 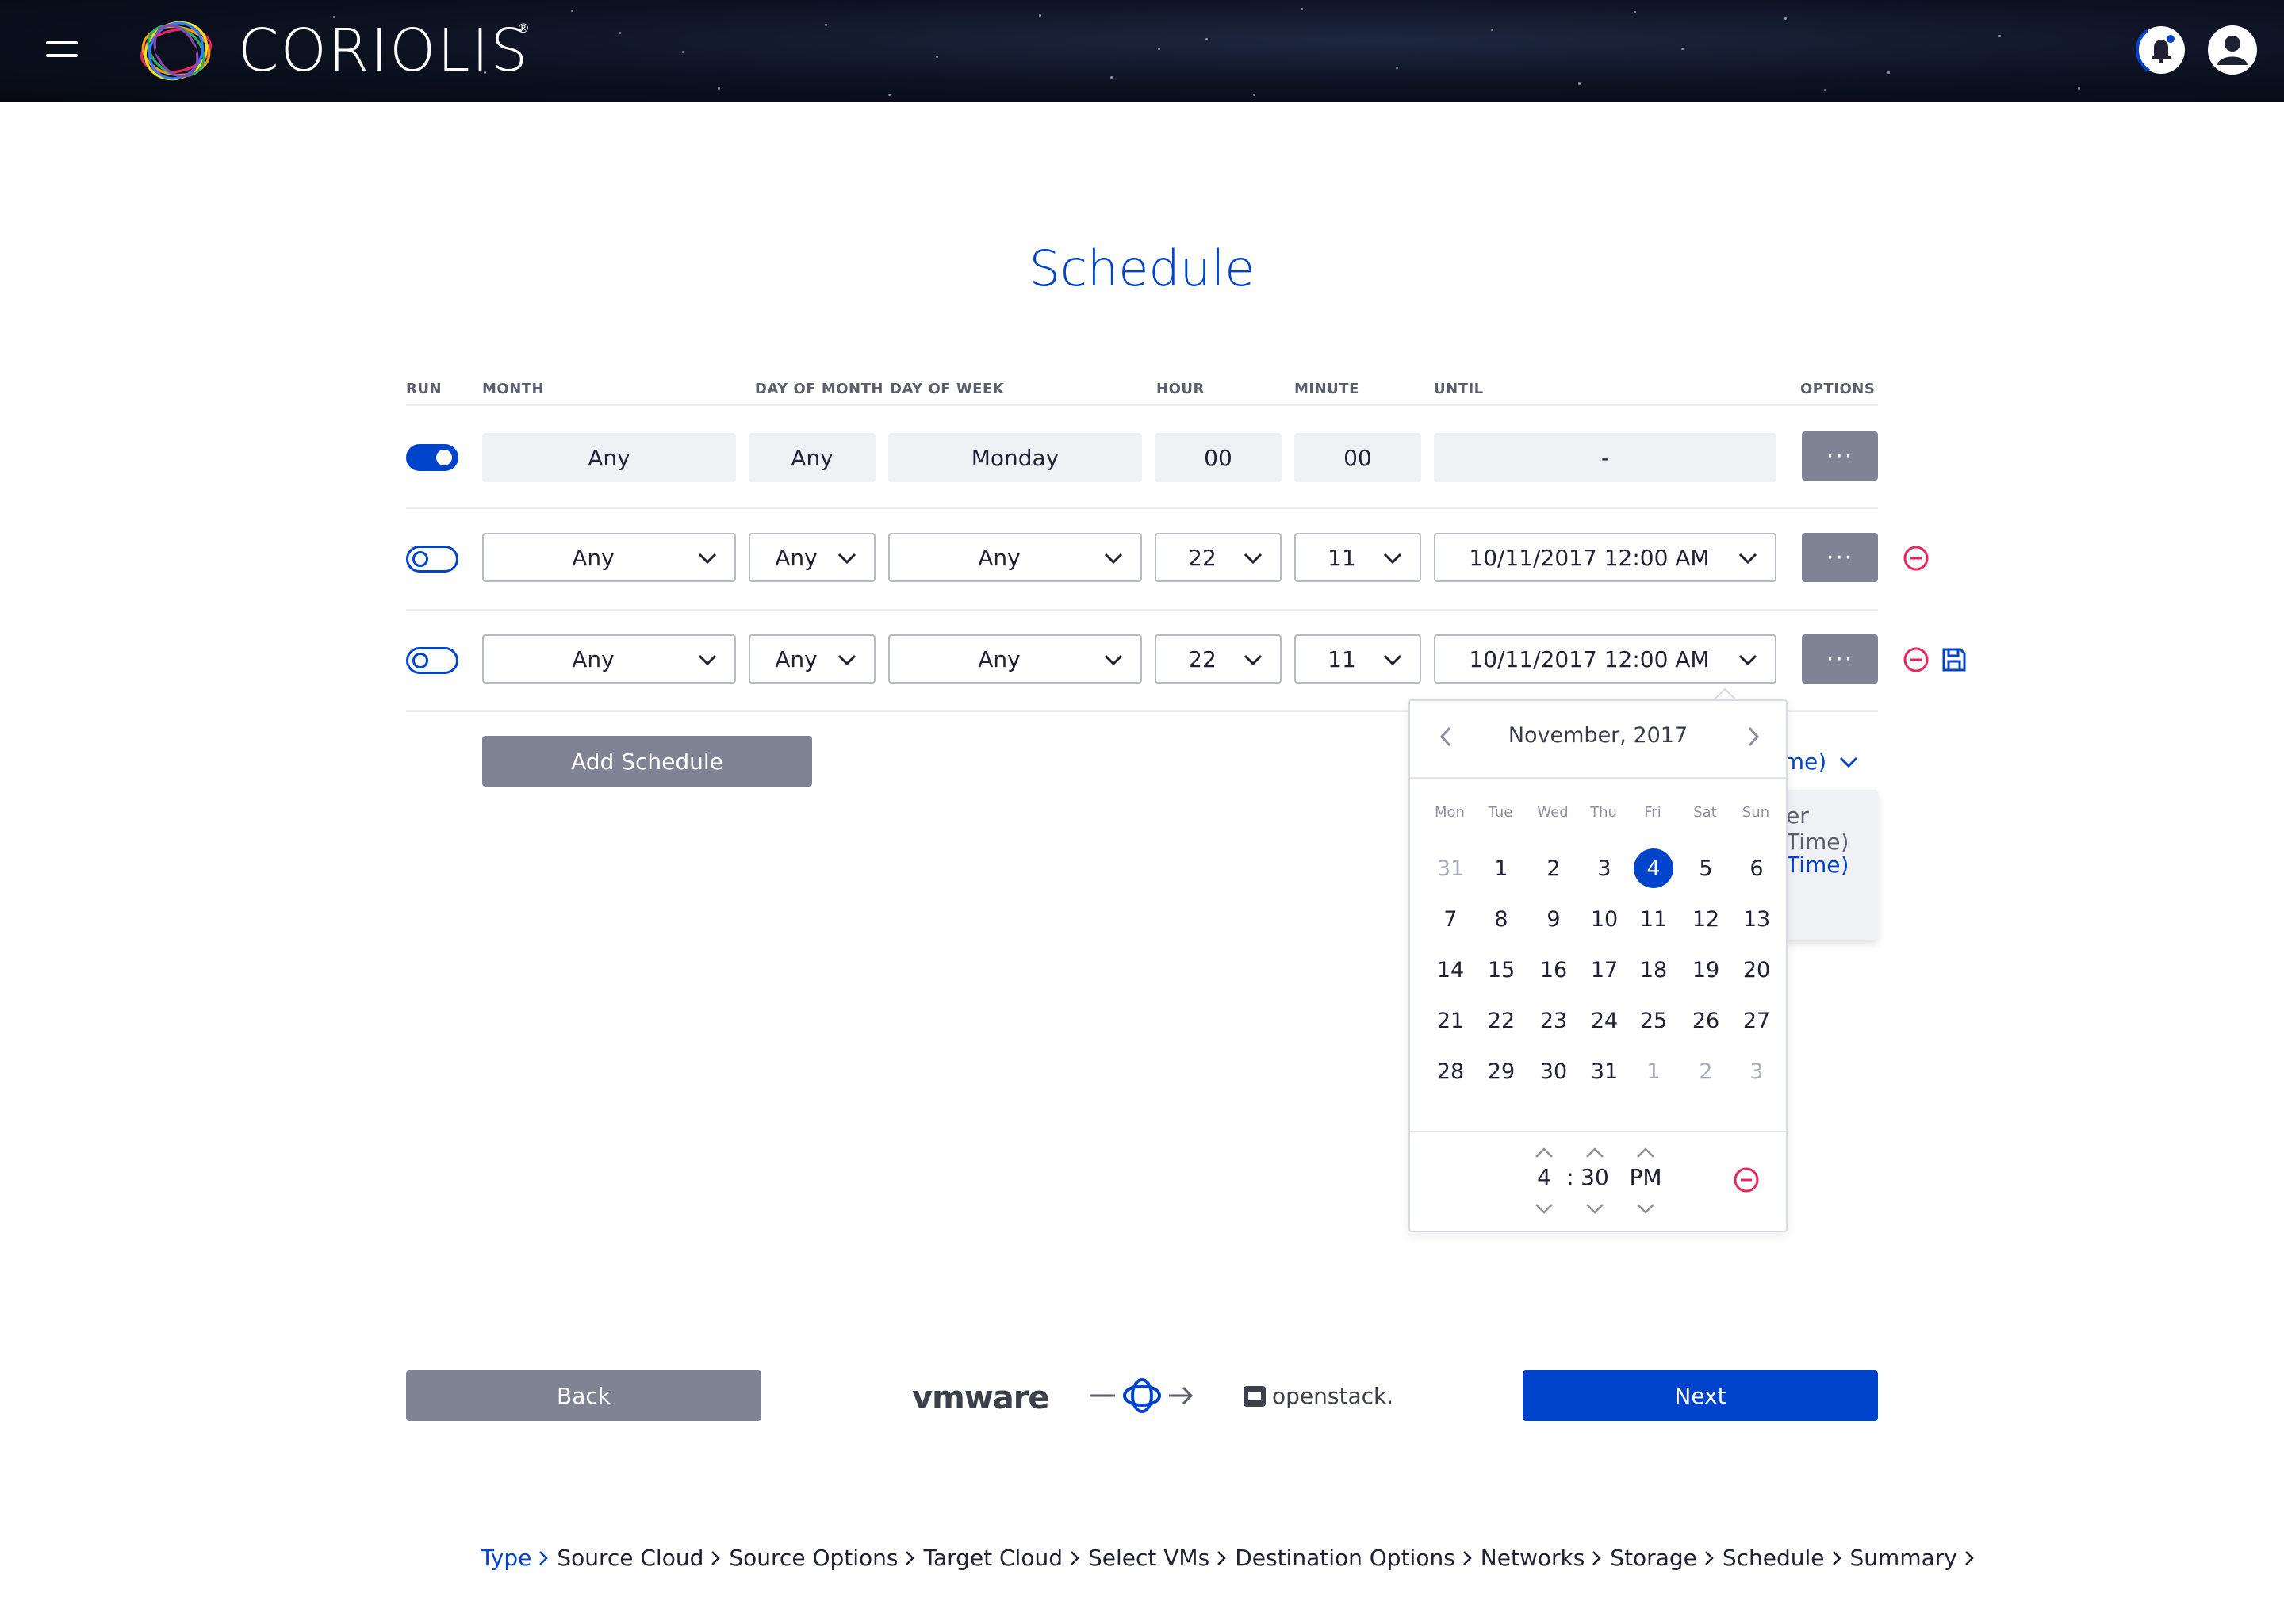 What do you see at coordinates (1542, 1558) in the screenshot?
I see `breadcrumb-item: Networks` at bounding box center [1542, 1558].